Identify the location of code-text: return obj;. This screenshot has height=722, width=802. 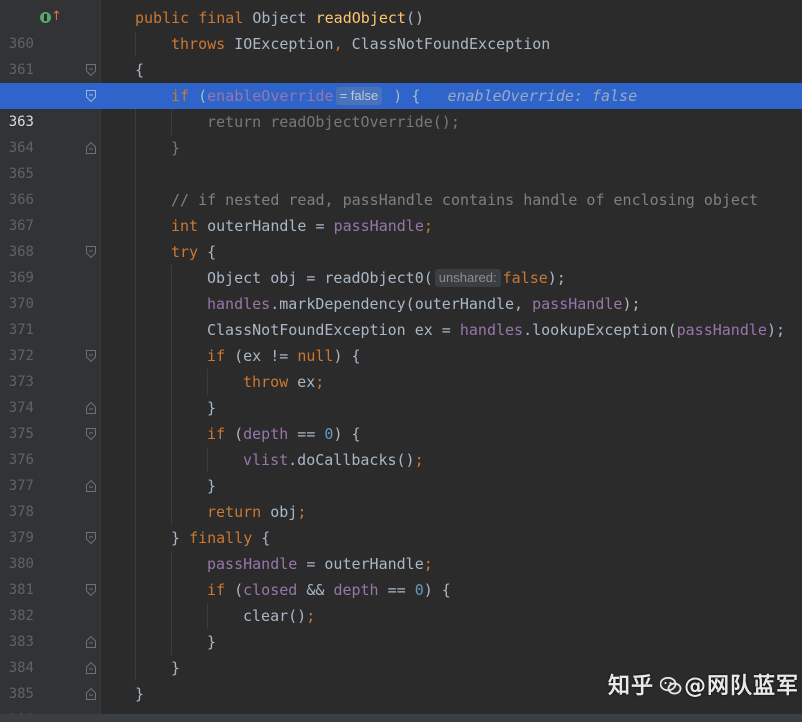
(256, 512).